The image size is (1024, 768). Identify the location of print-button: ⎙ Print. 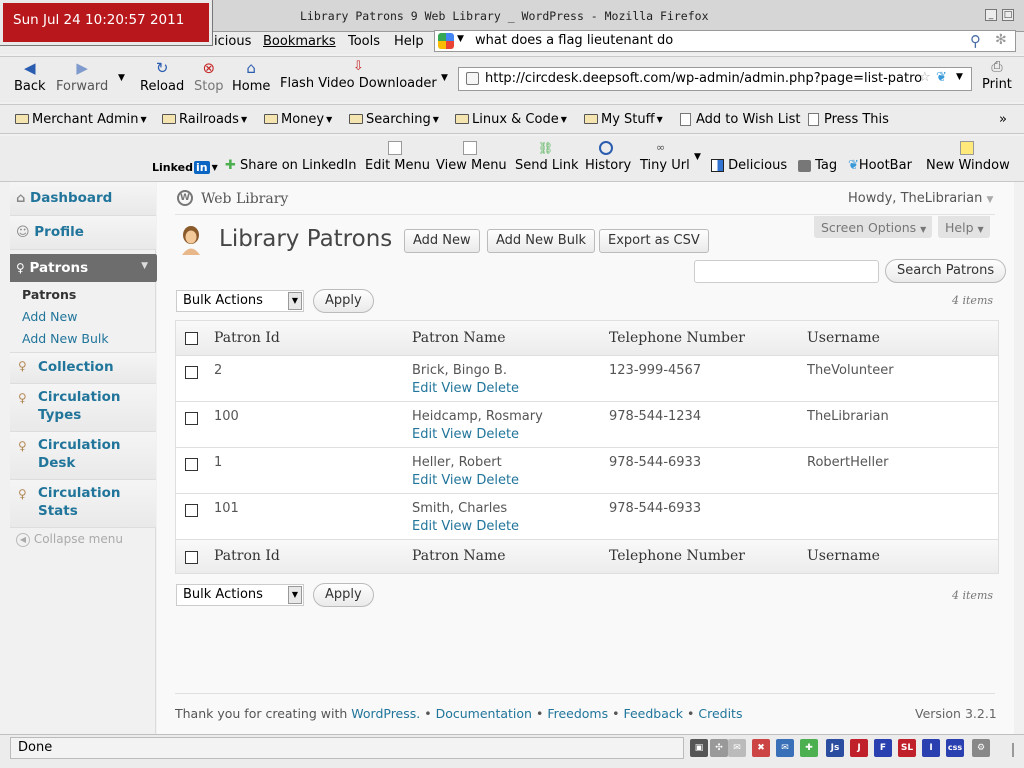
(997, 75).